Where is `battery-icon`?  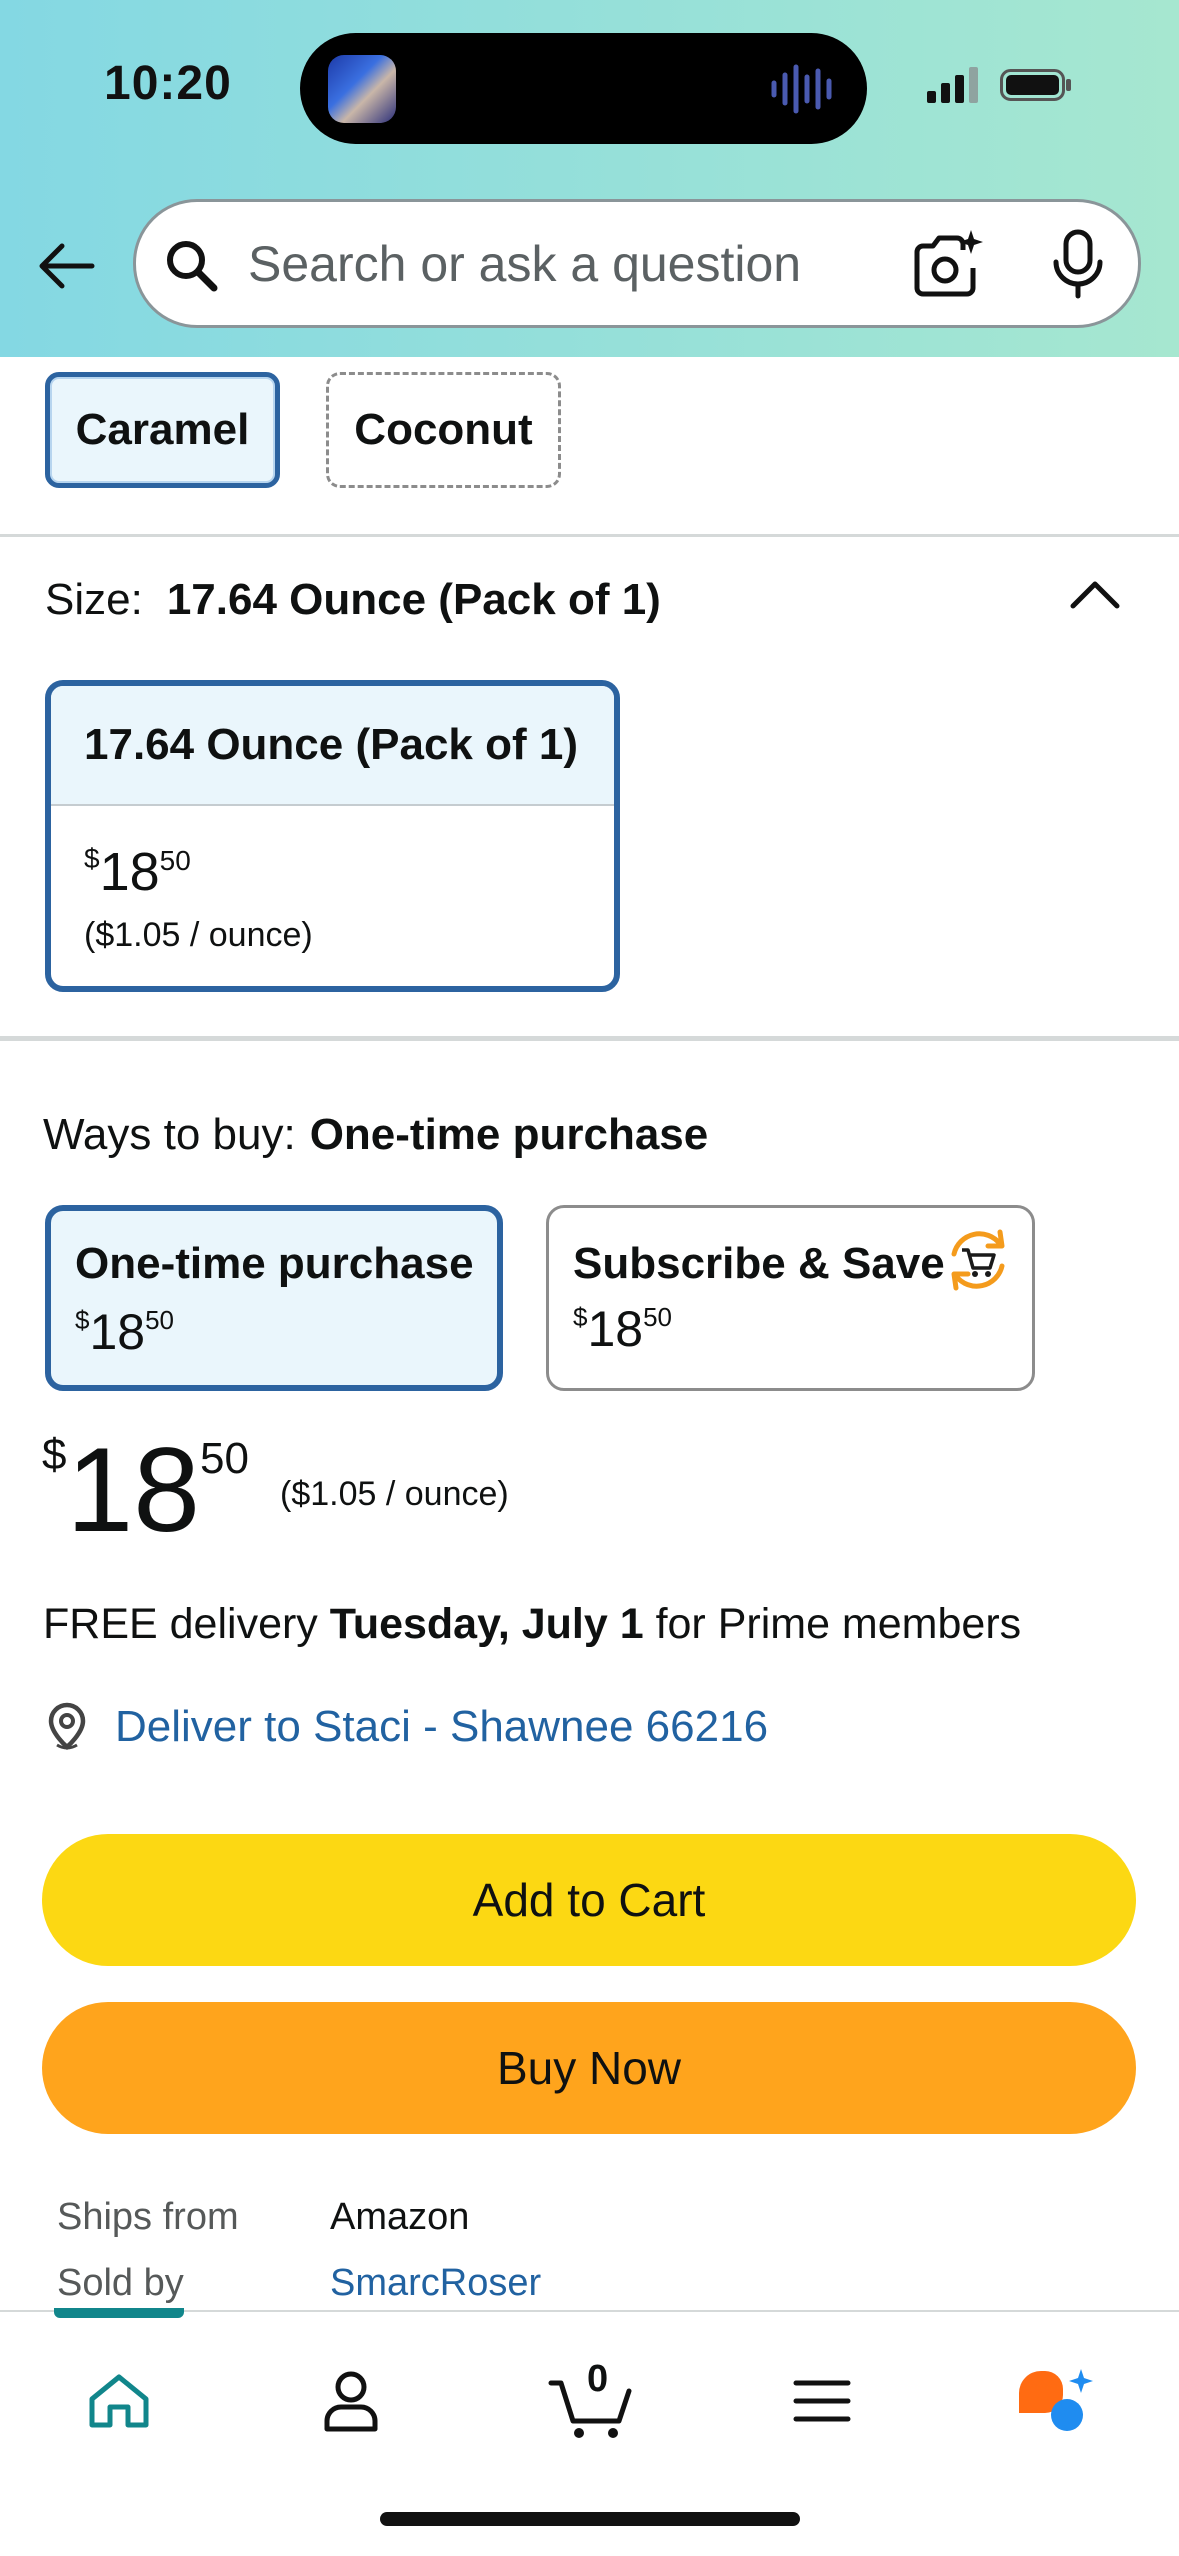
battery-icon is located at coordinates (1035, 85).